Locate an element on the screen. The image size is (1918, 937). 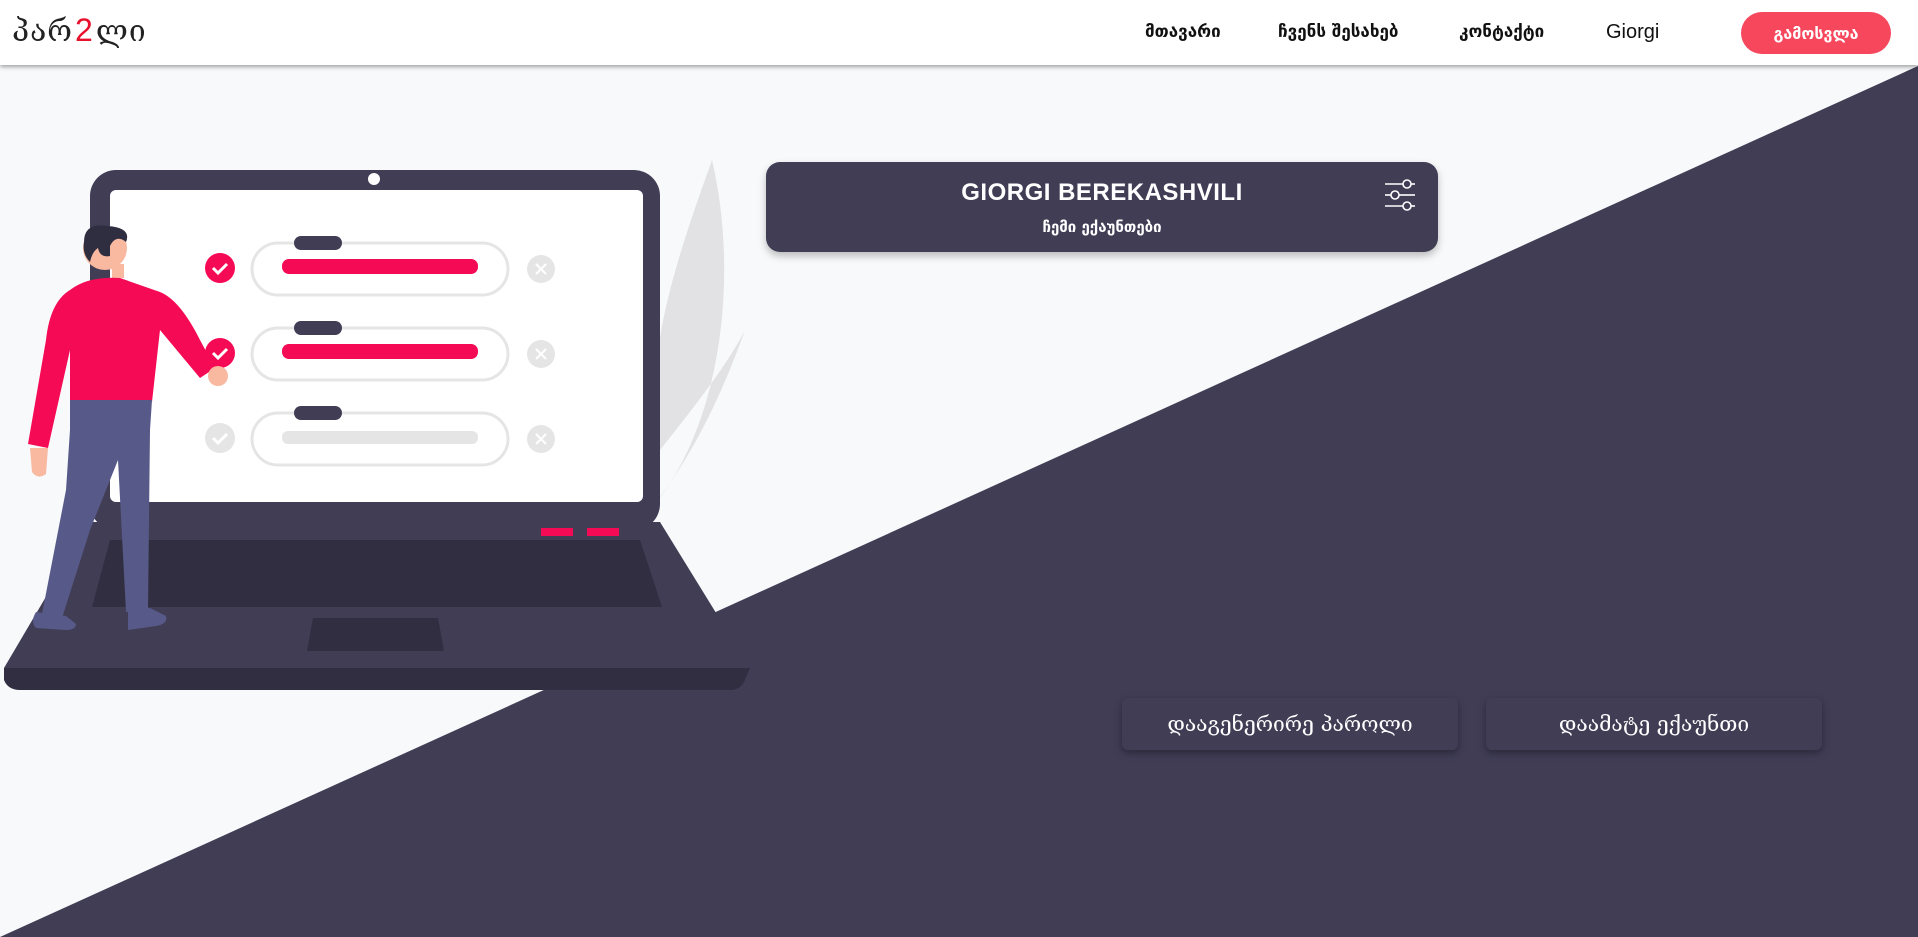
nav-link-about: ჩვენს შესახებ is located at coordinates (1338, 32).